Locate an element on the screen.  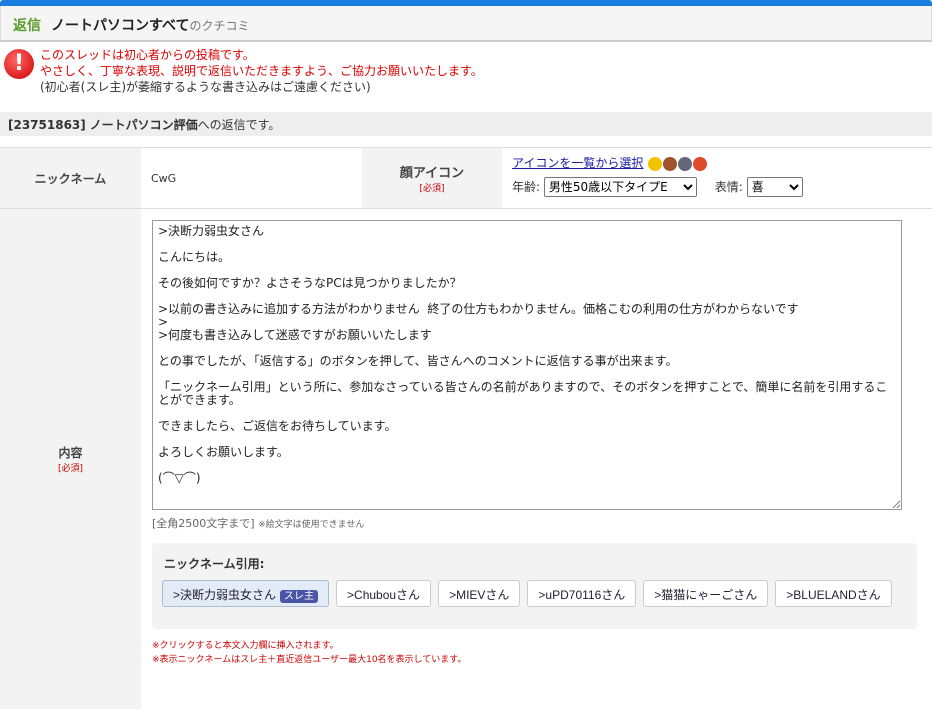
warning-line-2: やさしく、丁寧な表現、説明で返信いただきますよう、ご協力お願いいたします。 is located at coordinates (261, 71).